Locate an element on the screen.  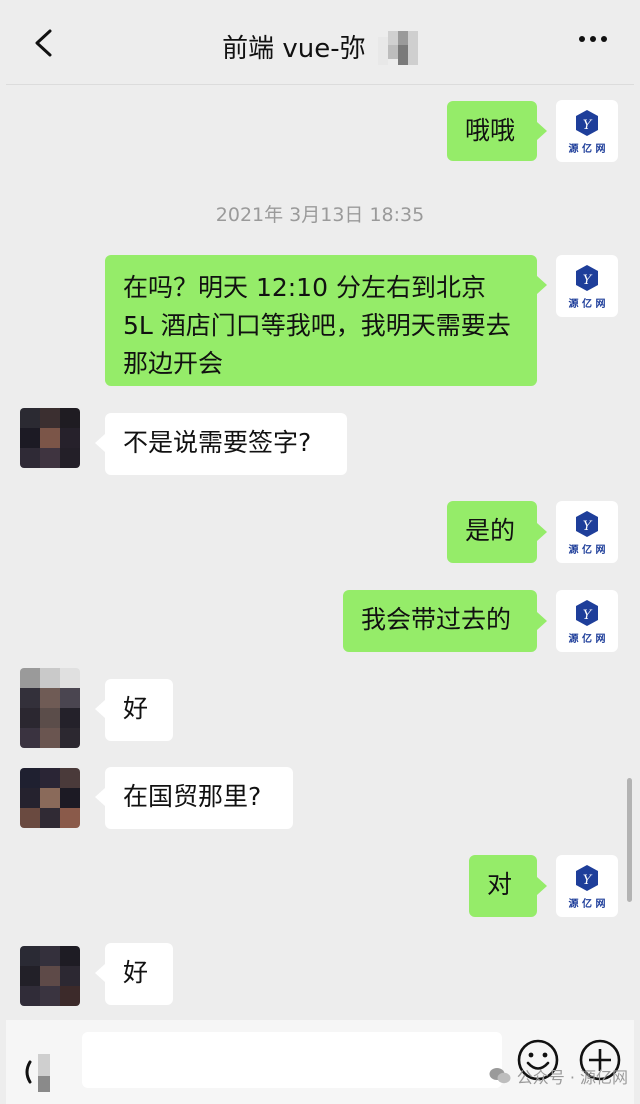
message-text: 对 is located at coordinates (500, 884).